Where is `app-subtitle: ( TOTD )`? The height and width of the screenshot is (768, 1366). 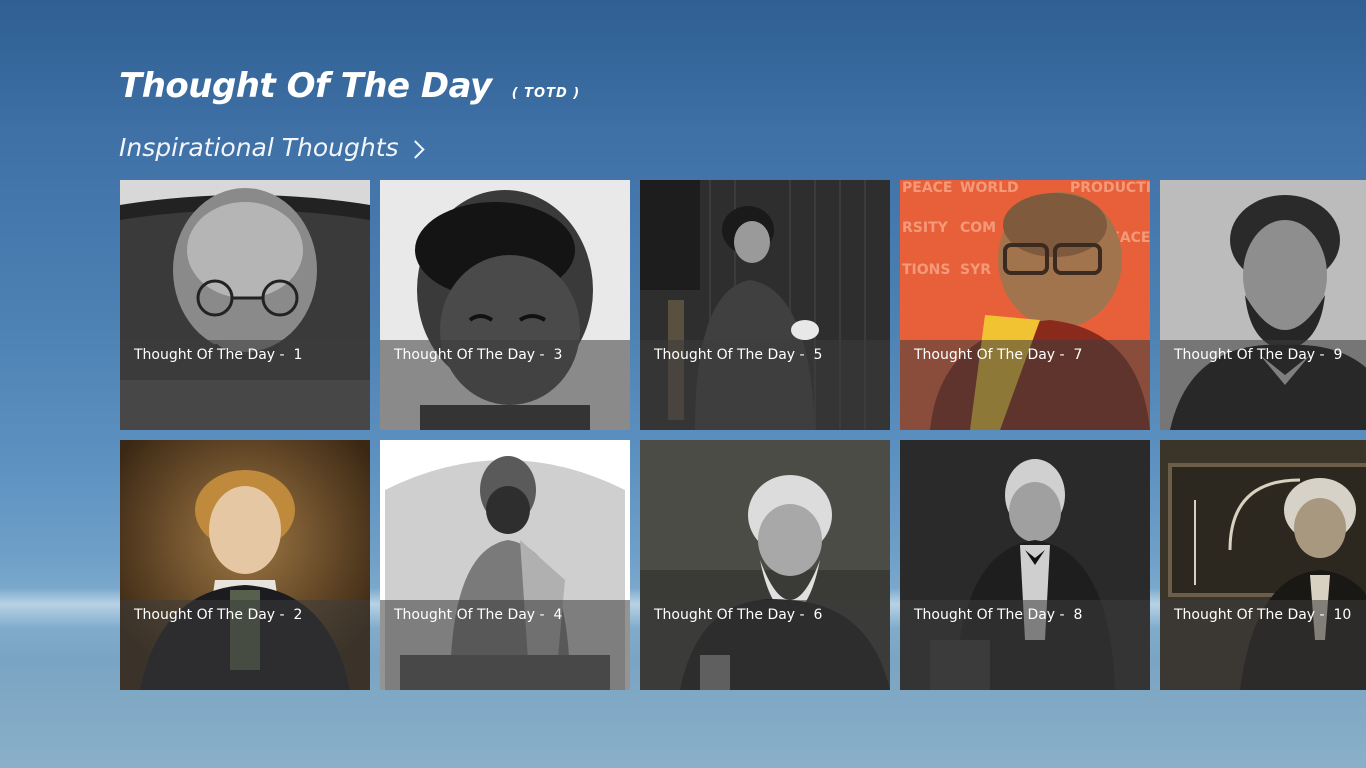 app-subtitle: ( TOTD ) is located at coordinates (546, 93).